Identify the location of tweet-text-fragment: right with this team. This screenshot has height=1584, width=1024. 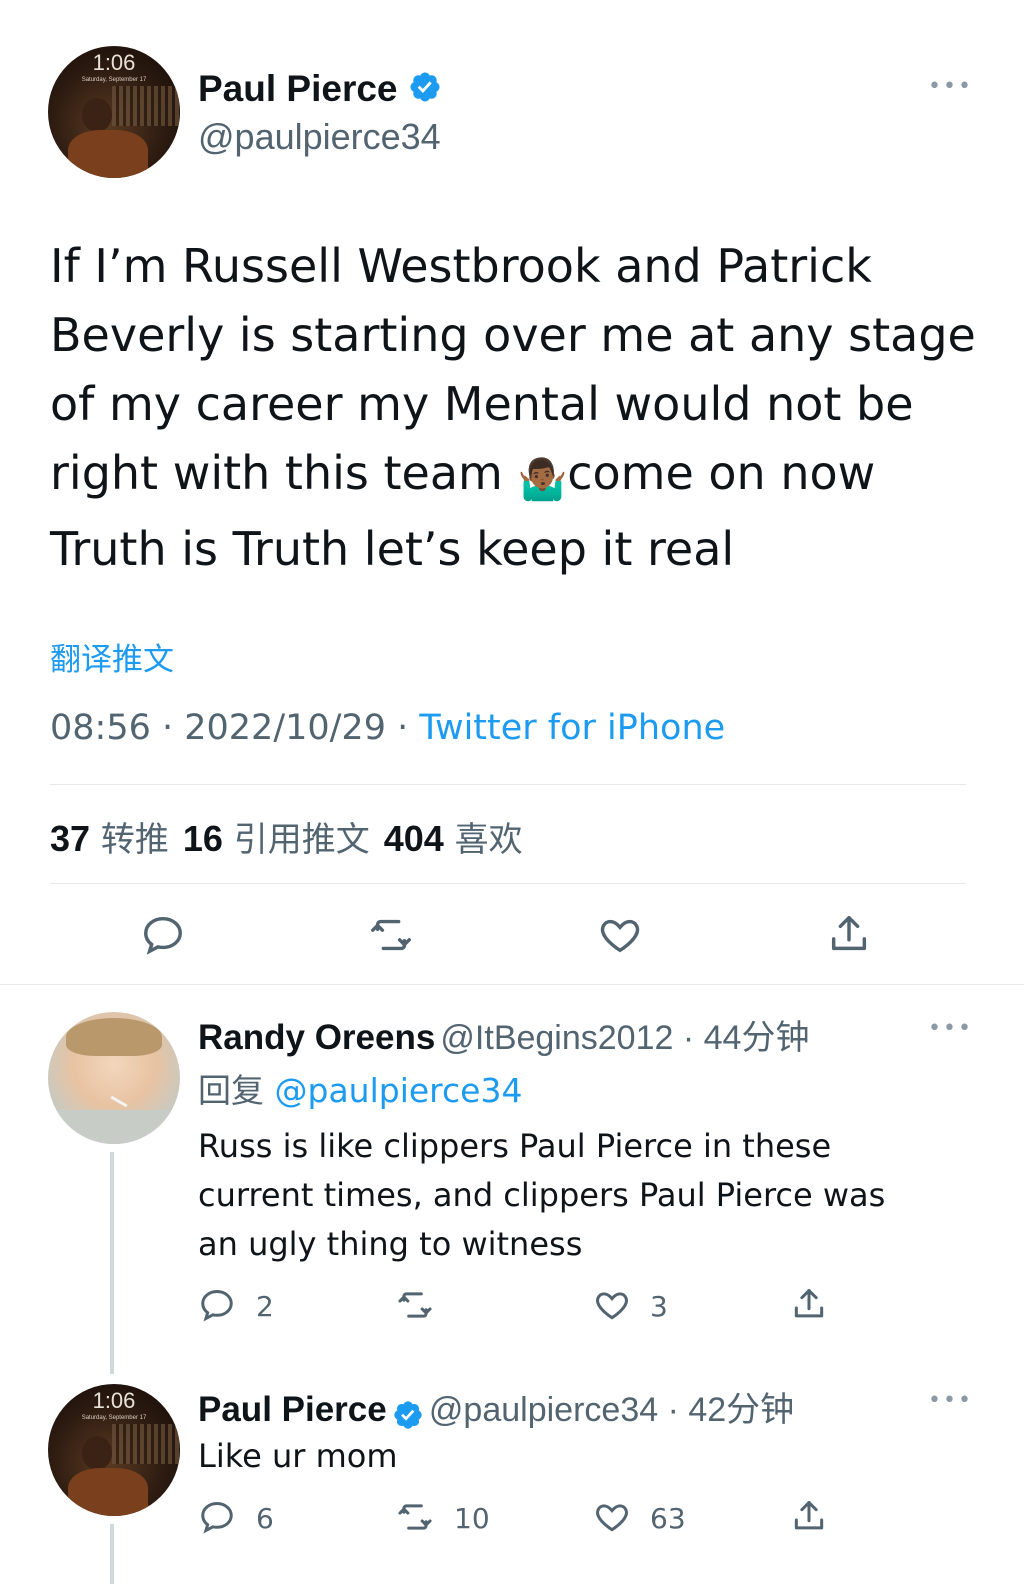
(284, 473).